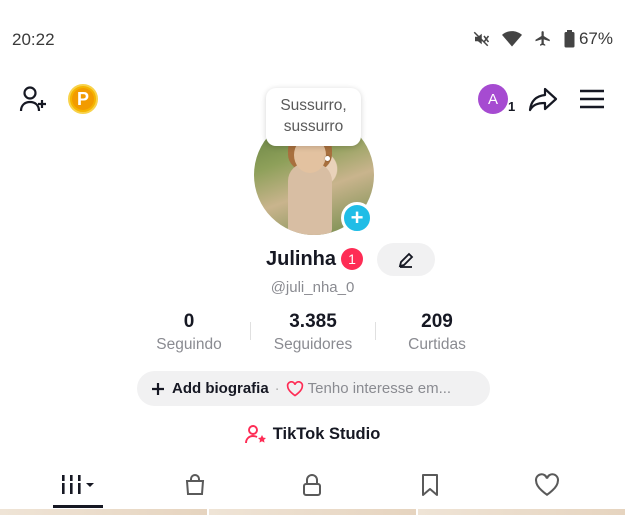 The height and width of the screenshot is (515, 625). What do you see at coordinates (312, 287) in the screenshot?
I see `profile-handle: @juli_nha_0` at bounding box center [312, 287].